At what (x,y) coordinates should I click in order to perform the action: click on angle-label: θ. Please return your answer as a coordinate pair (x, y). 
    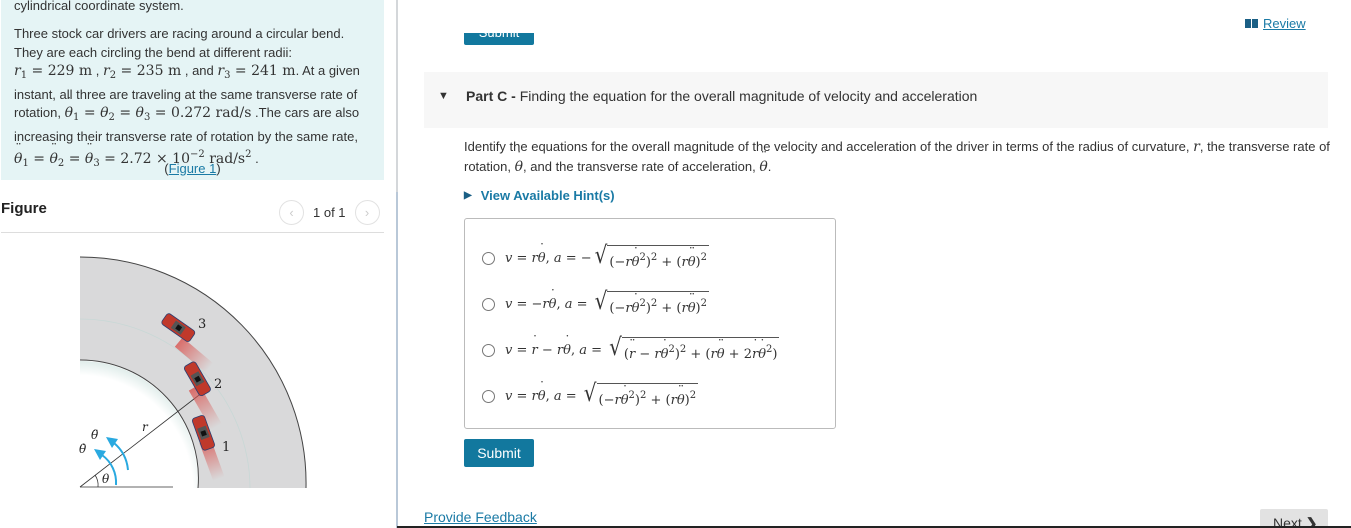
    Looking at the image, I should click on (106, 479).